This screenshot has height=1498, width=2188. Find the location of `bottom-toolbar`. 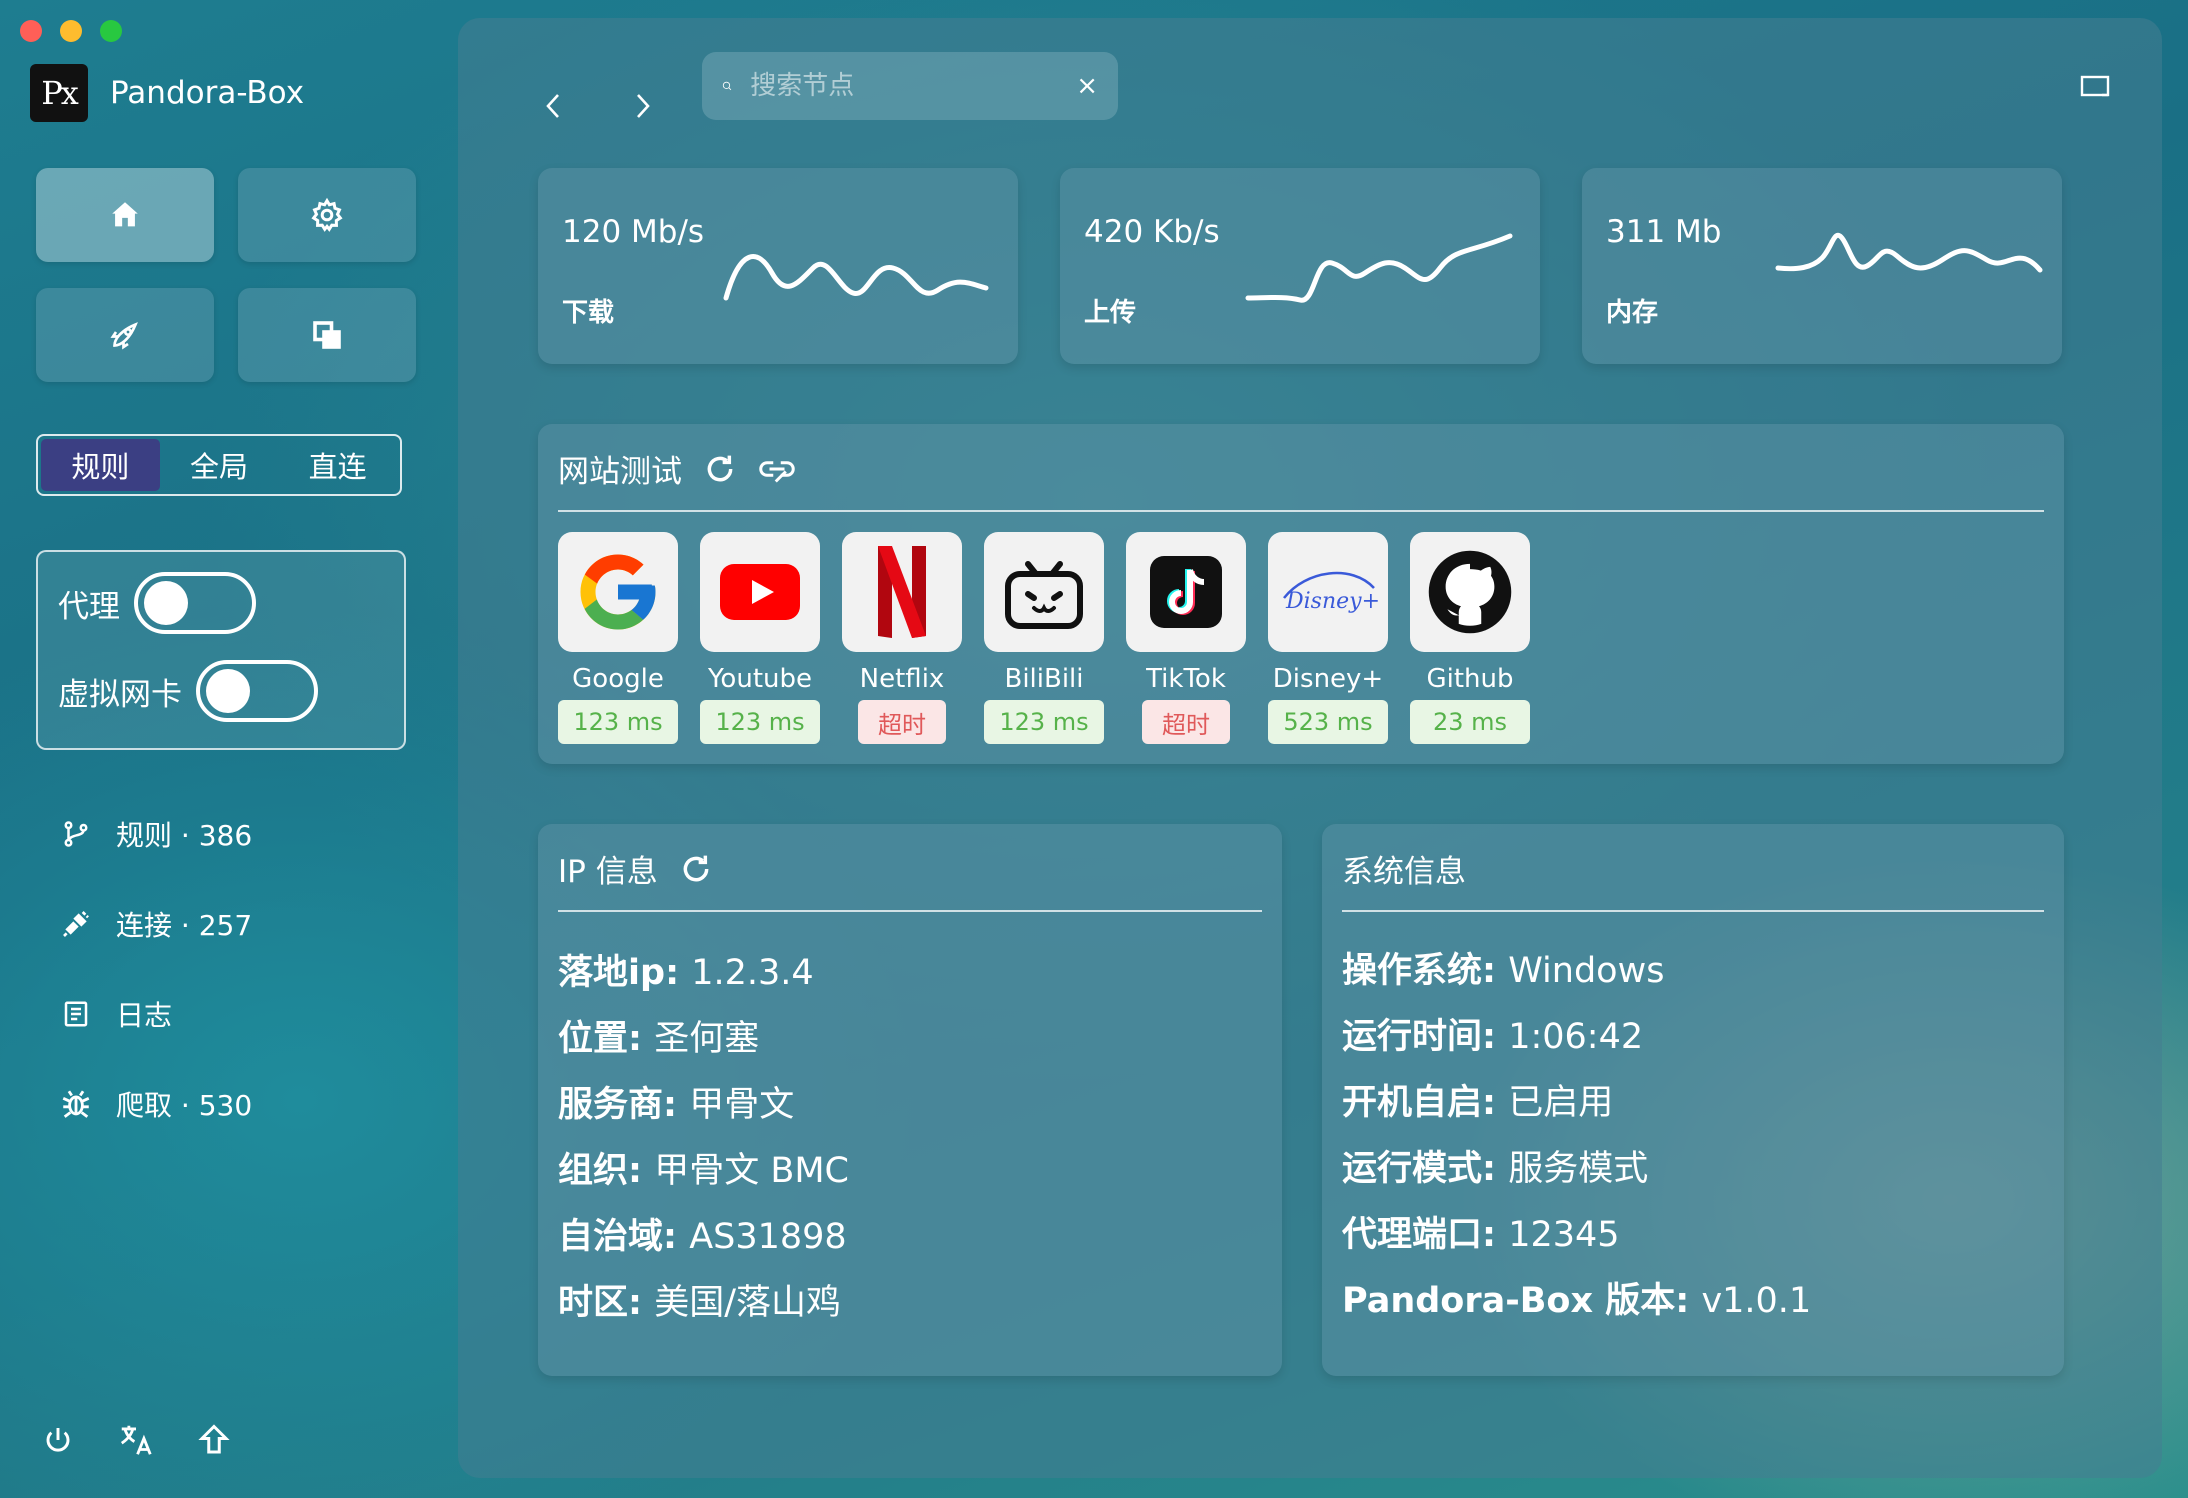

bottom-toolbar is located at coordinates (136, 1440).